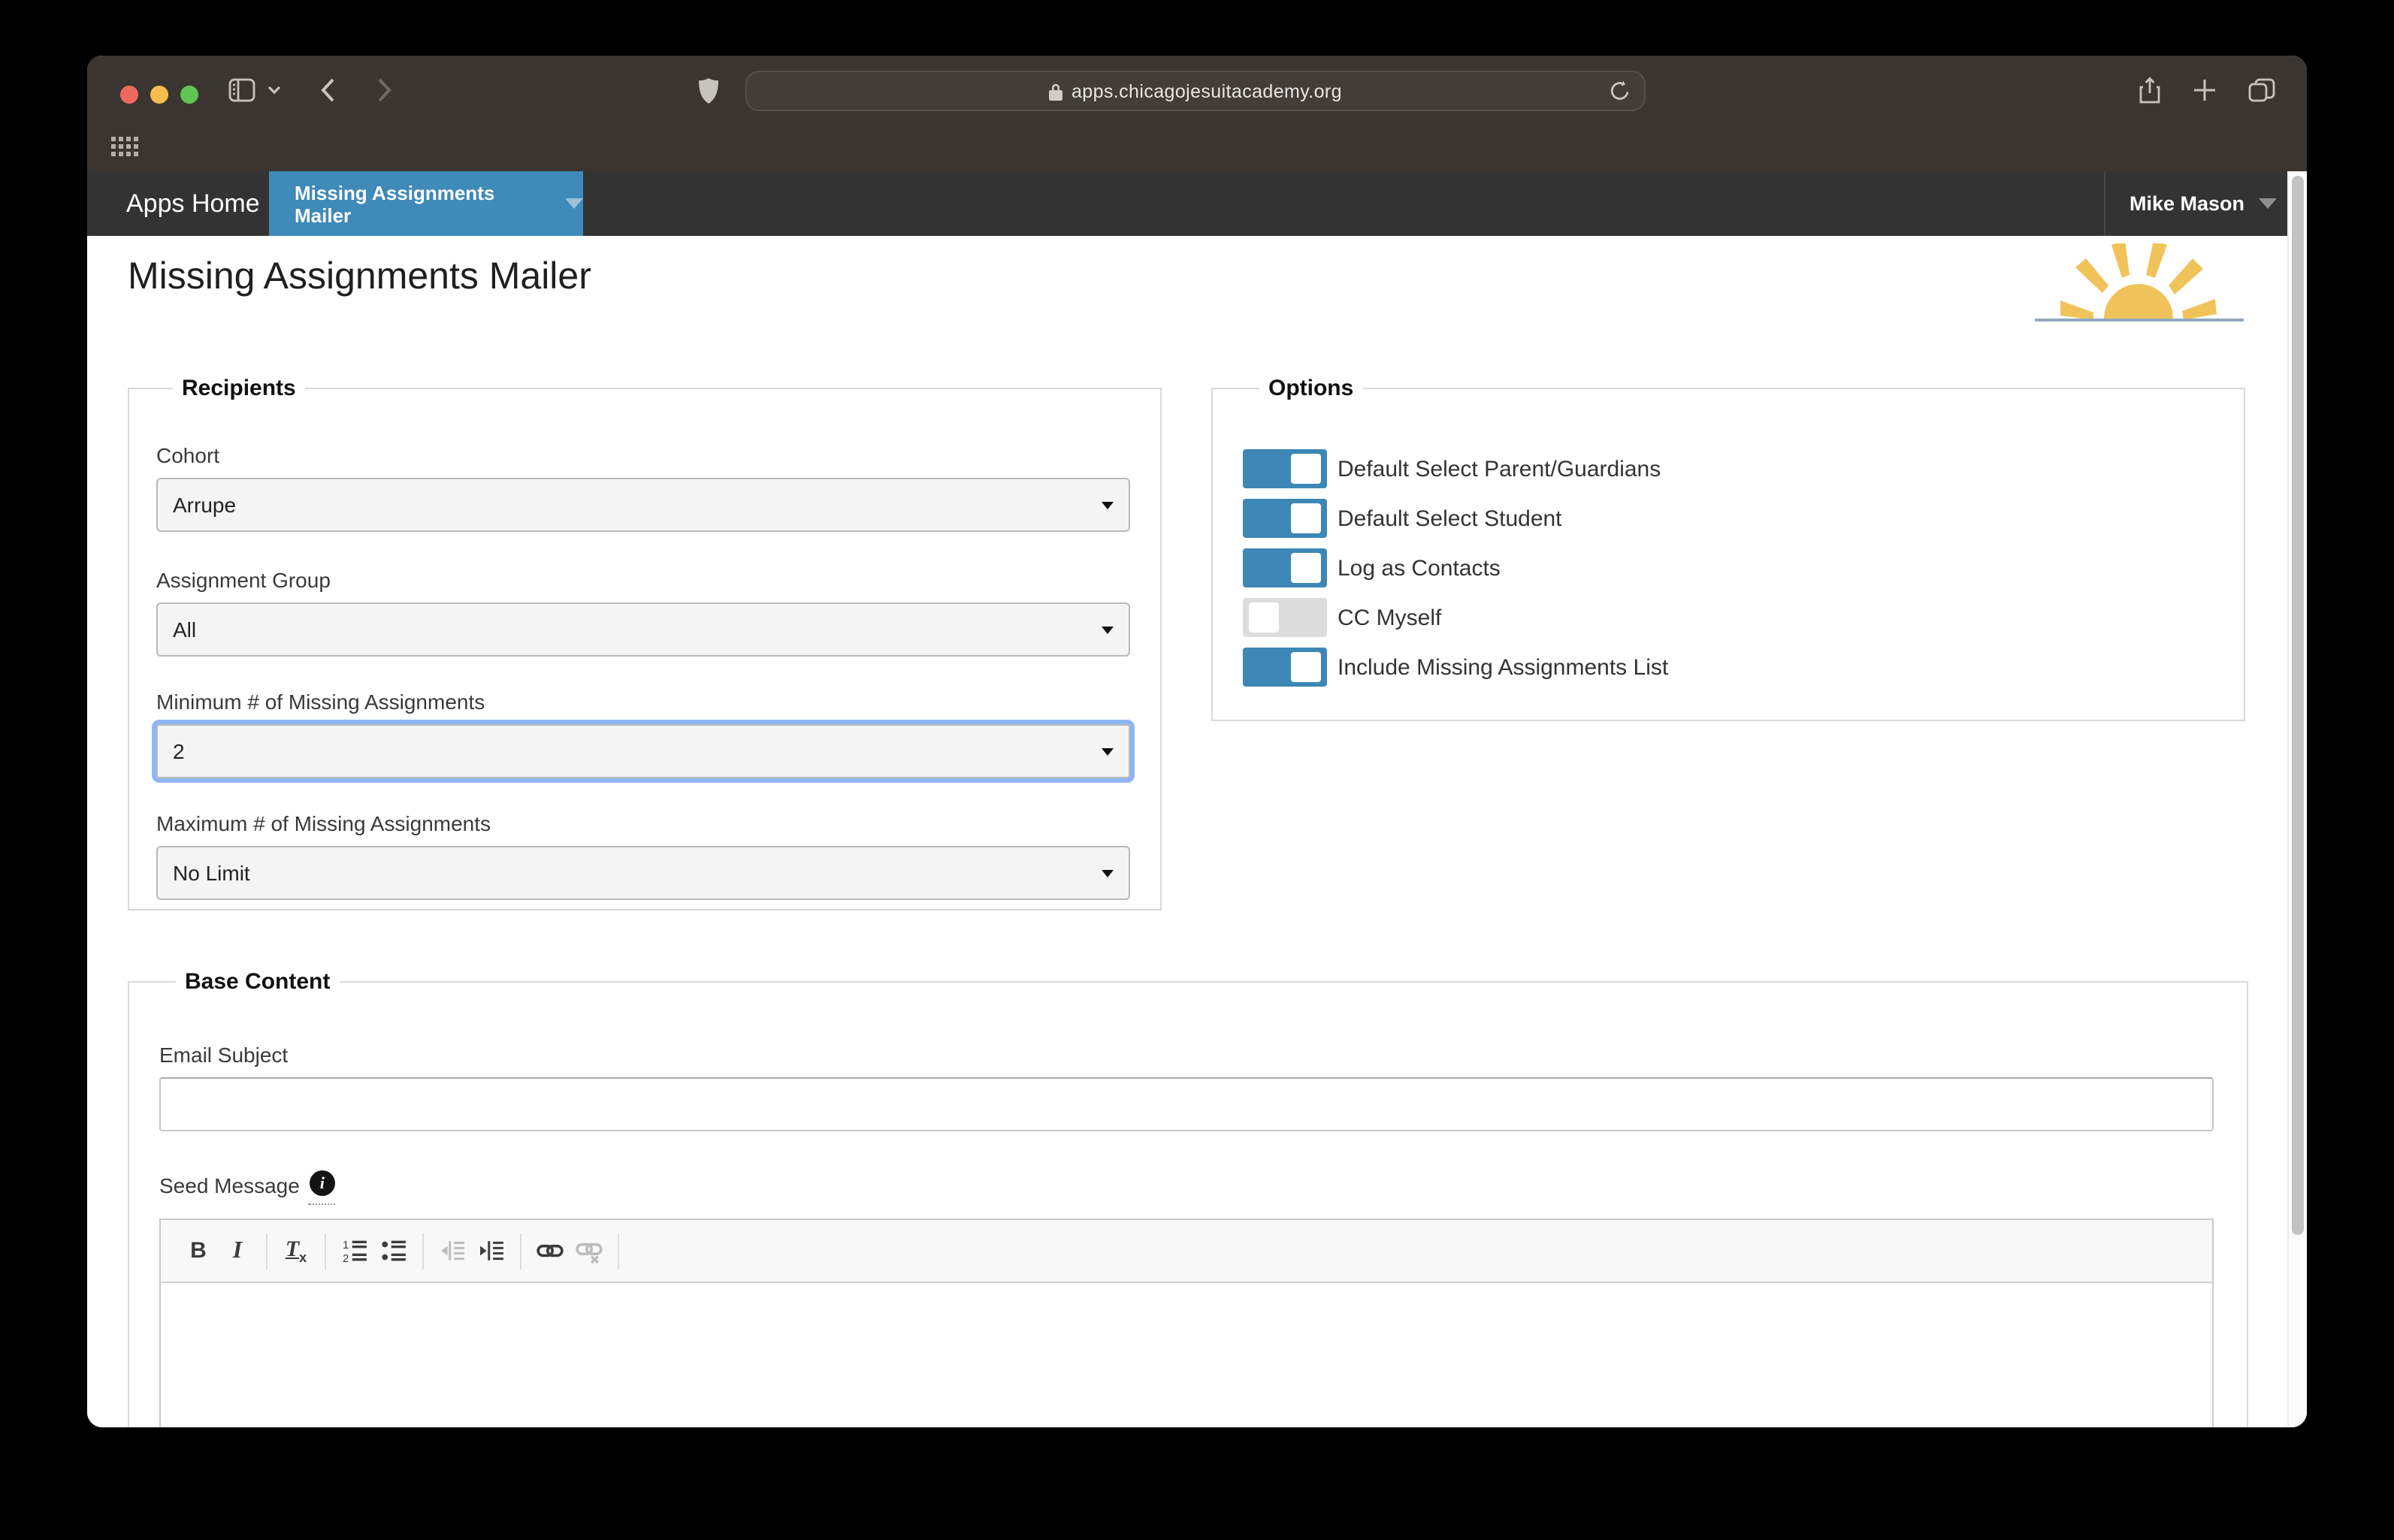 The image size is (2394, 1540). I want to click on toggle-include-missing-list, so click(1285, 667).